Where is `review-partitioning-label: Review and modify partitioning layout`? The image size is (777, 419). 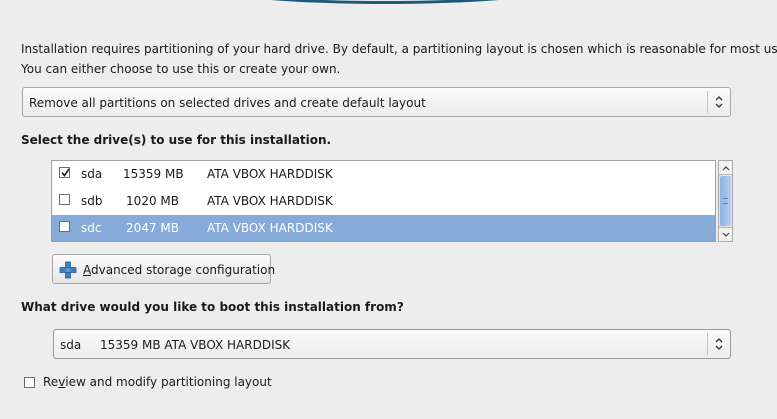 review-partitioning-label: Review and modify partitioning layout is located at coordinates (157, 382).